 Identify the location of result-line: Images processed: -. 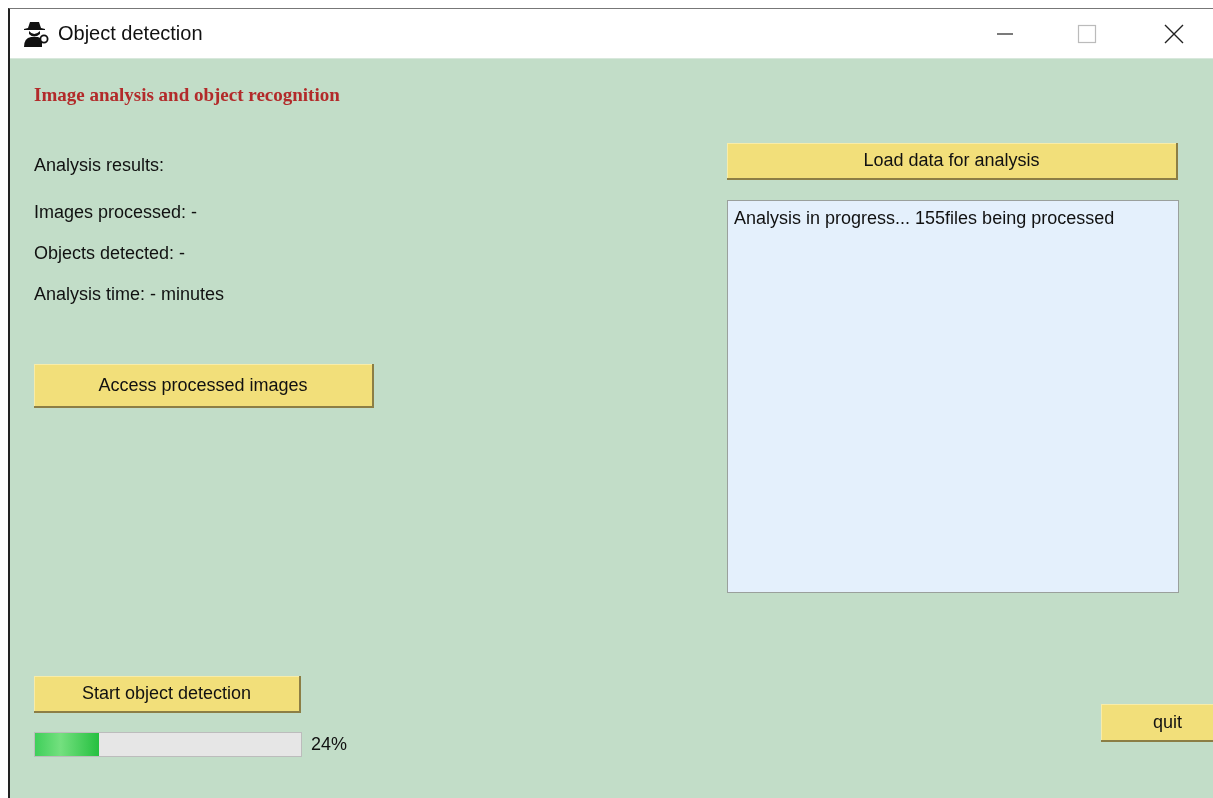
(116, 212).